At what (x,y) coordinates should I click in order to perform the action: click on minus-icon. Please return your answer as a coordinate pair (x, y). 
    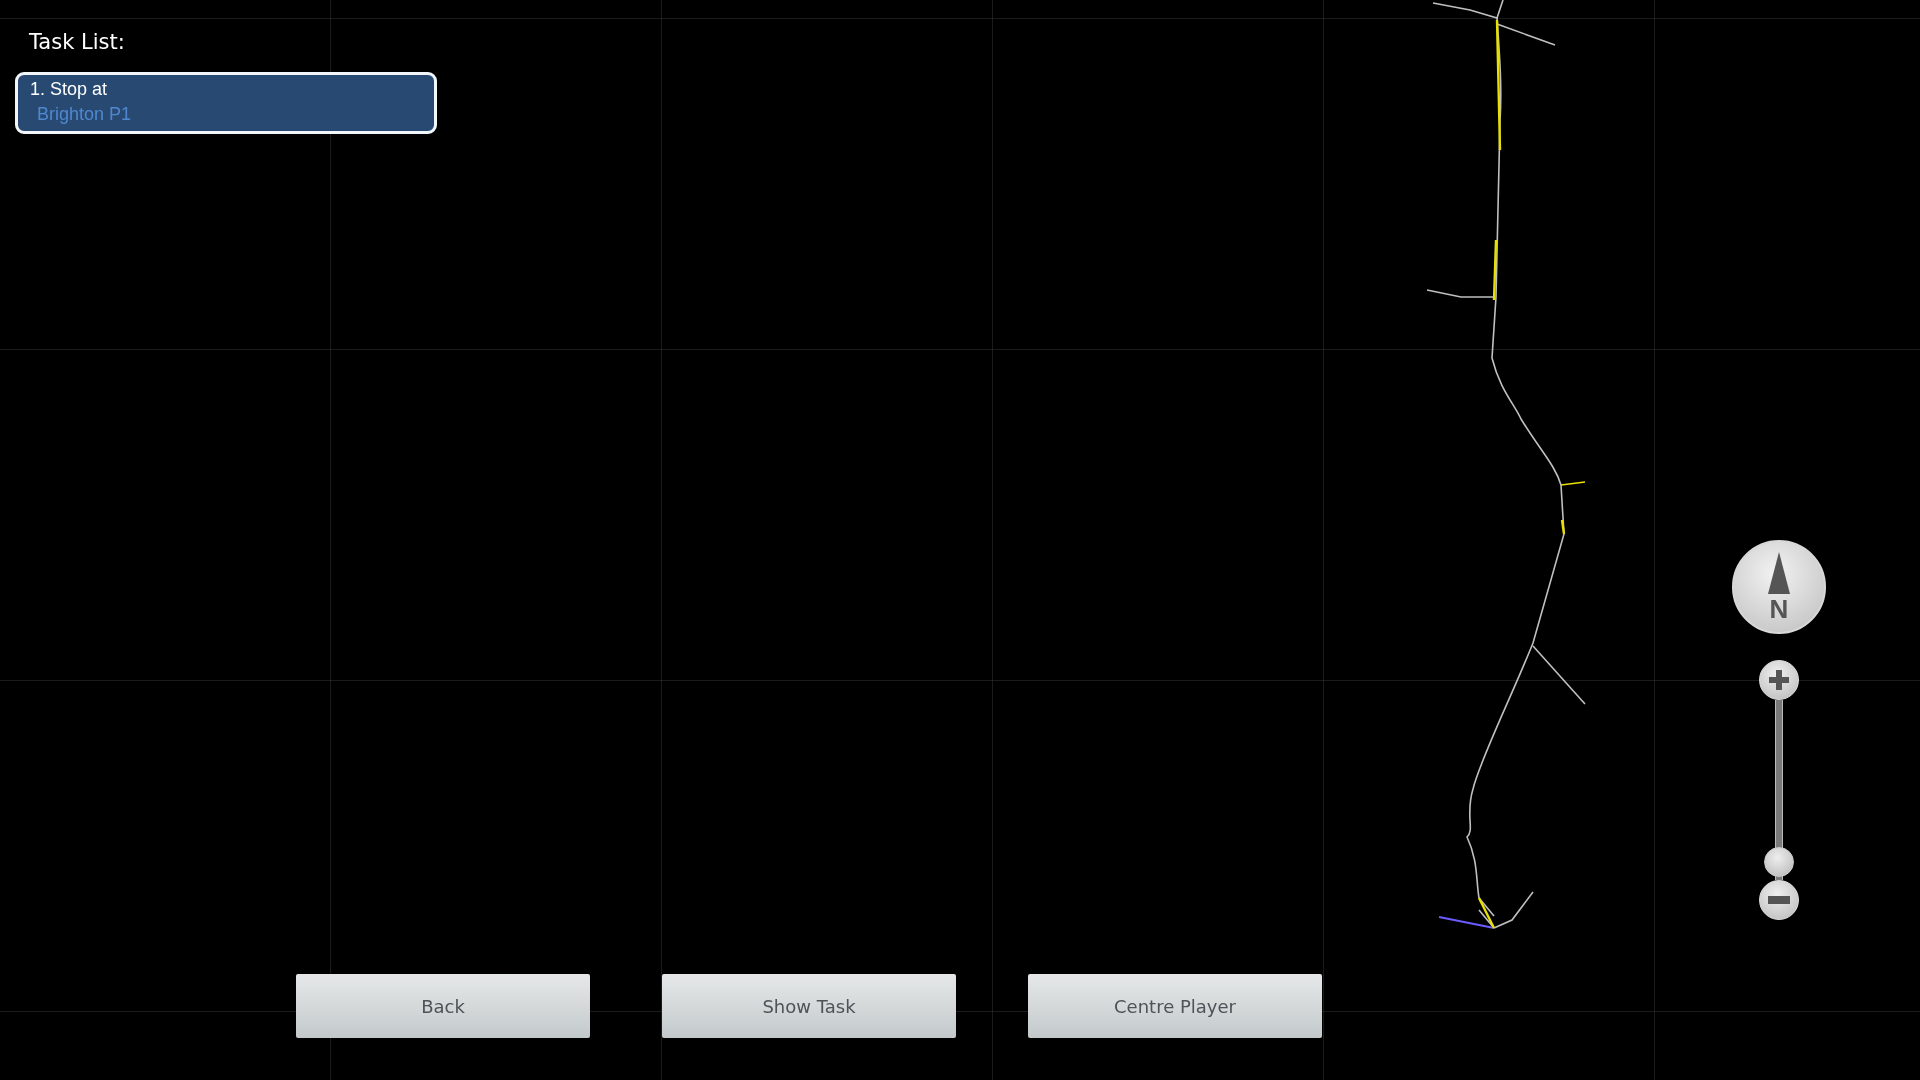
    Looking at the image, I should click on (1779, 900).